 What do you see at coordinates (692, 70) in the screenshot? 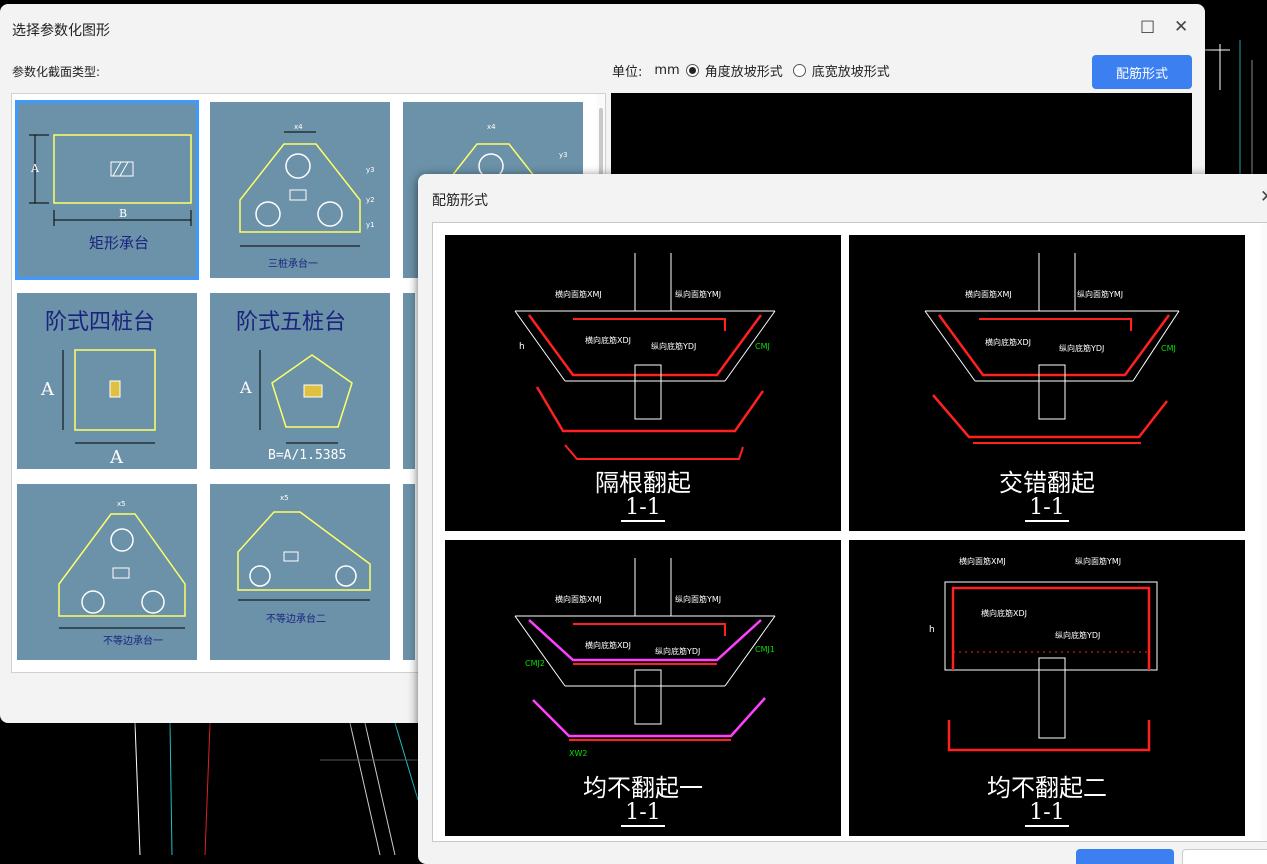
I see `angle-slope-radio` at bounding box center [692, 70].